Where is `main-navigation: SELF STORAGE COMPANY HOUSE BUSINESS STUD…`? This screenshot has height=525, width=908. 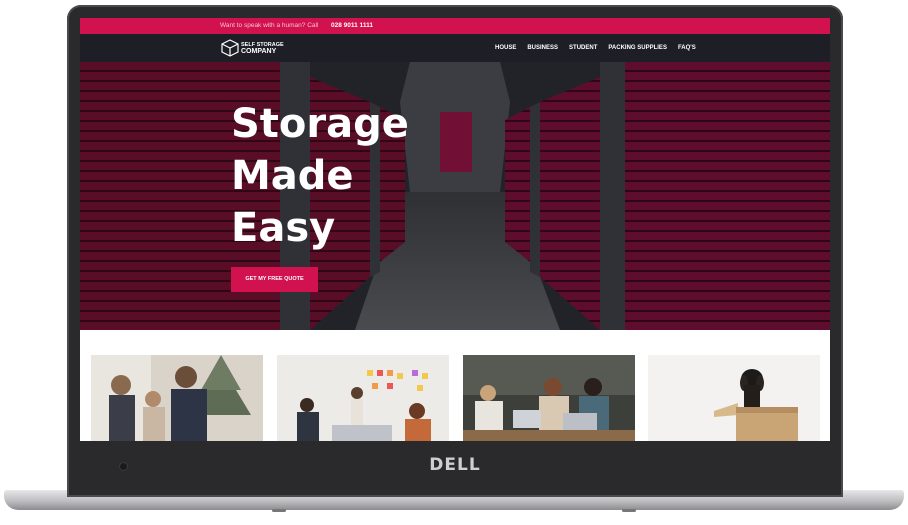 main-navigation: SELF STORAGE COMPANY HOUSE BUSINESS STUD… is located at coordinates (455, 48).